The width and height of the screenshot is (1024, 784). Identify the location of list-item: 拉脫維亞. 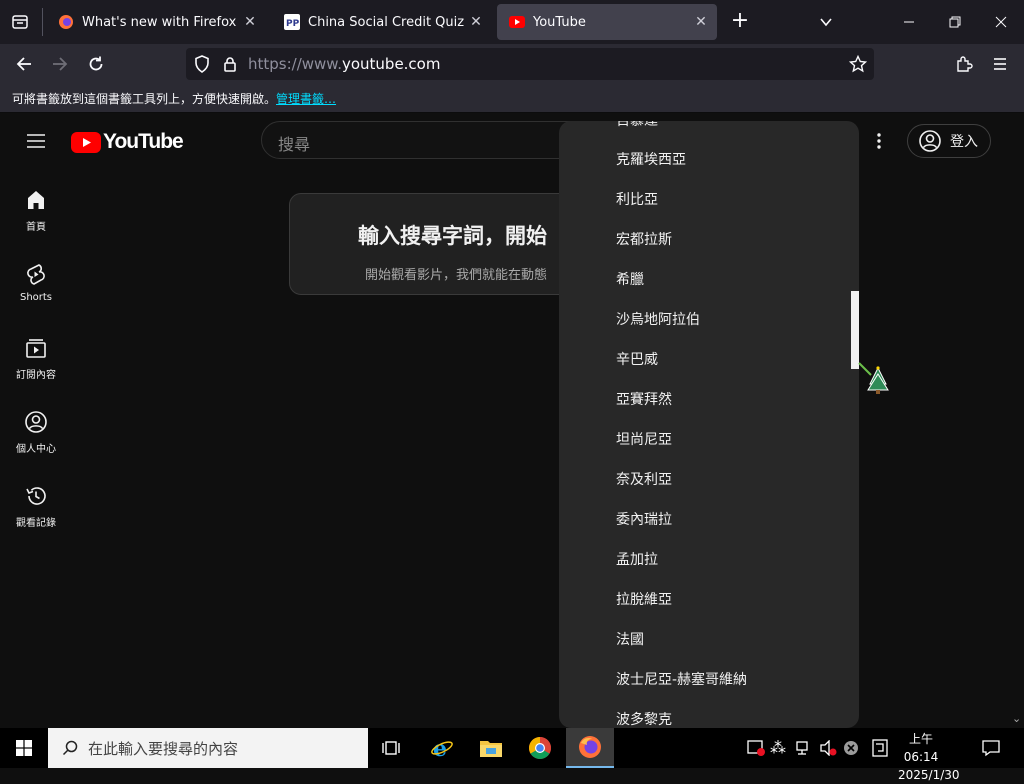
(644, 599).